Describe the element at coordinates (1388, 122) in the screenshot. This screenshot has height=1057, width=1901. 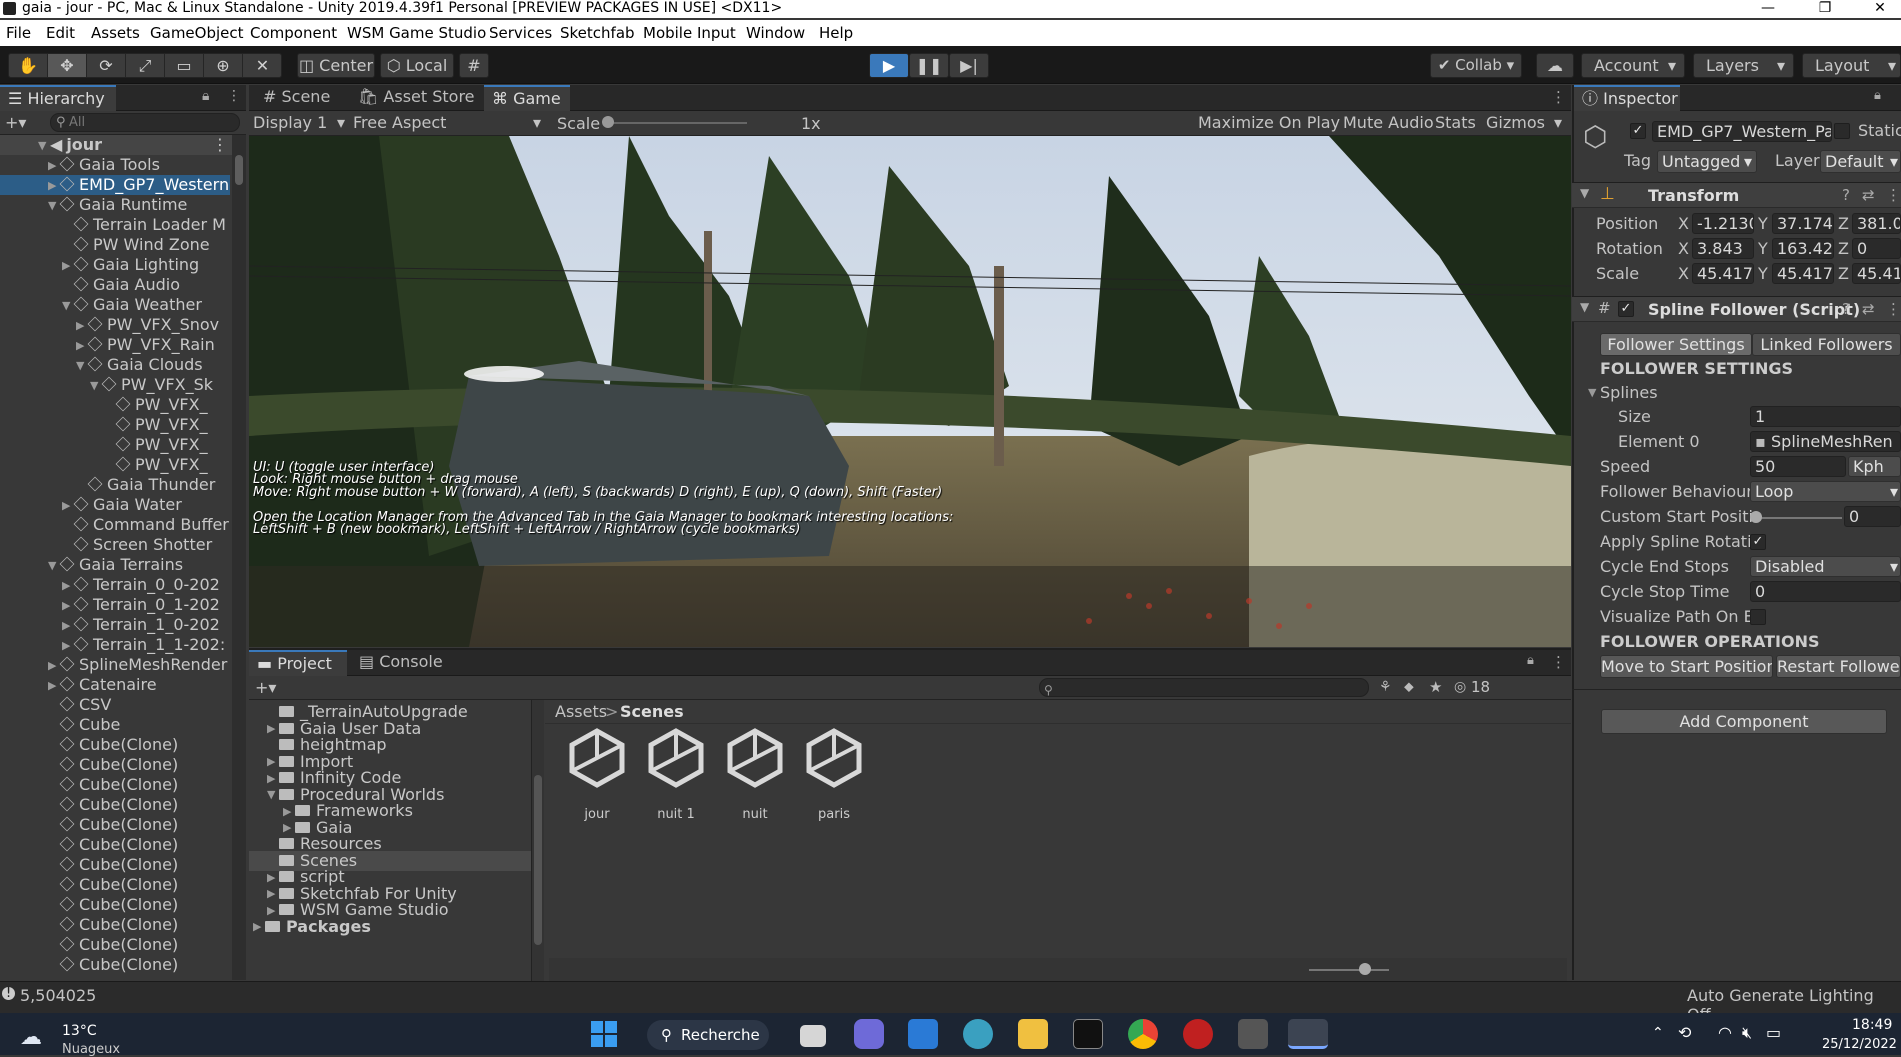
I see `mute-audio-toggle: Mute Audio` at that location.